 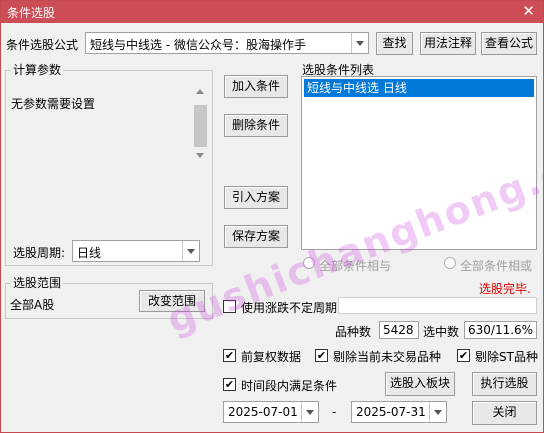 I want to click on count-value: 5428, so click(x=399, y=330).